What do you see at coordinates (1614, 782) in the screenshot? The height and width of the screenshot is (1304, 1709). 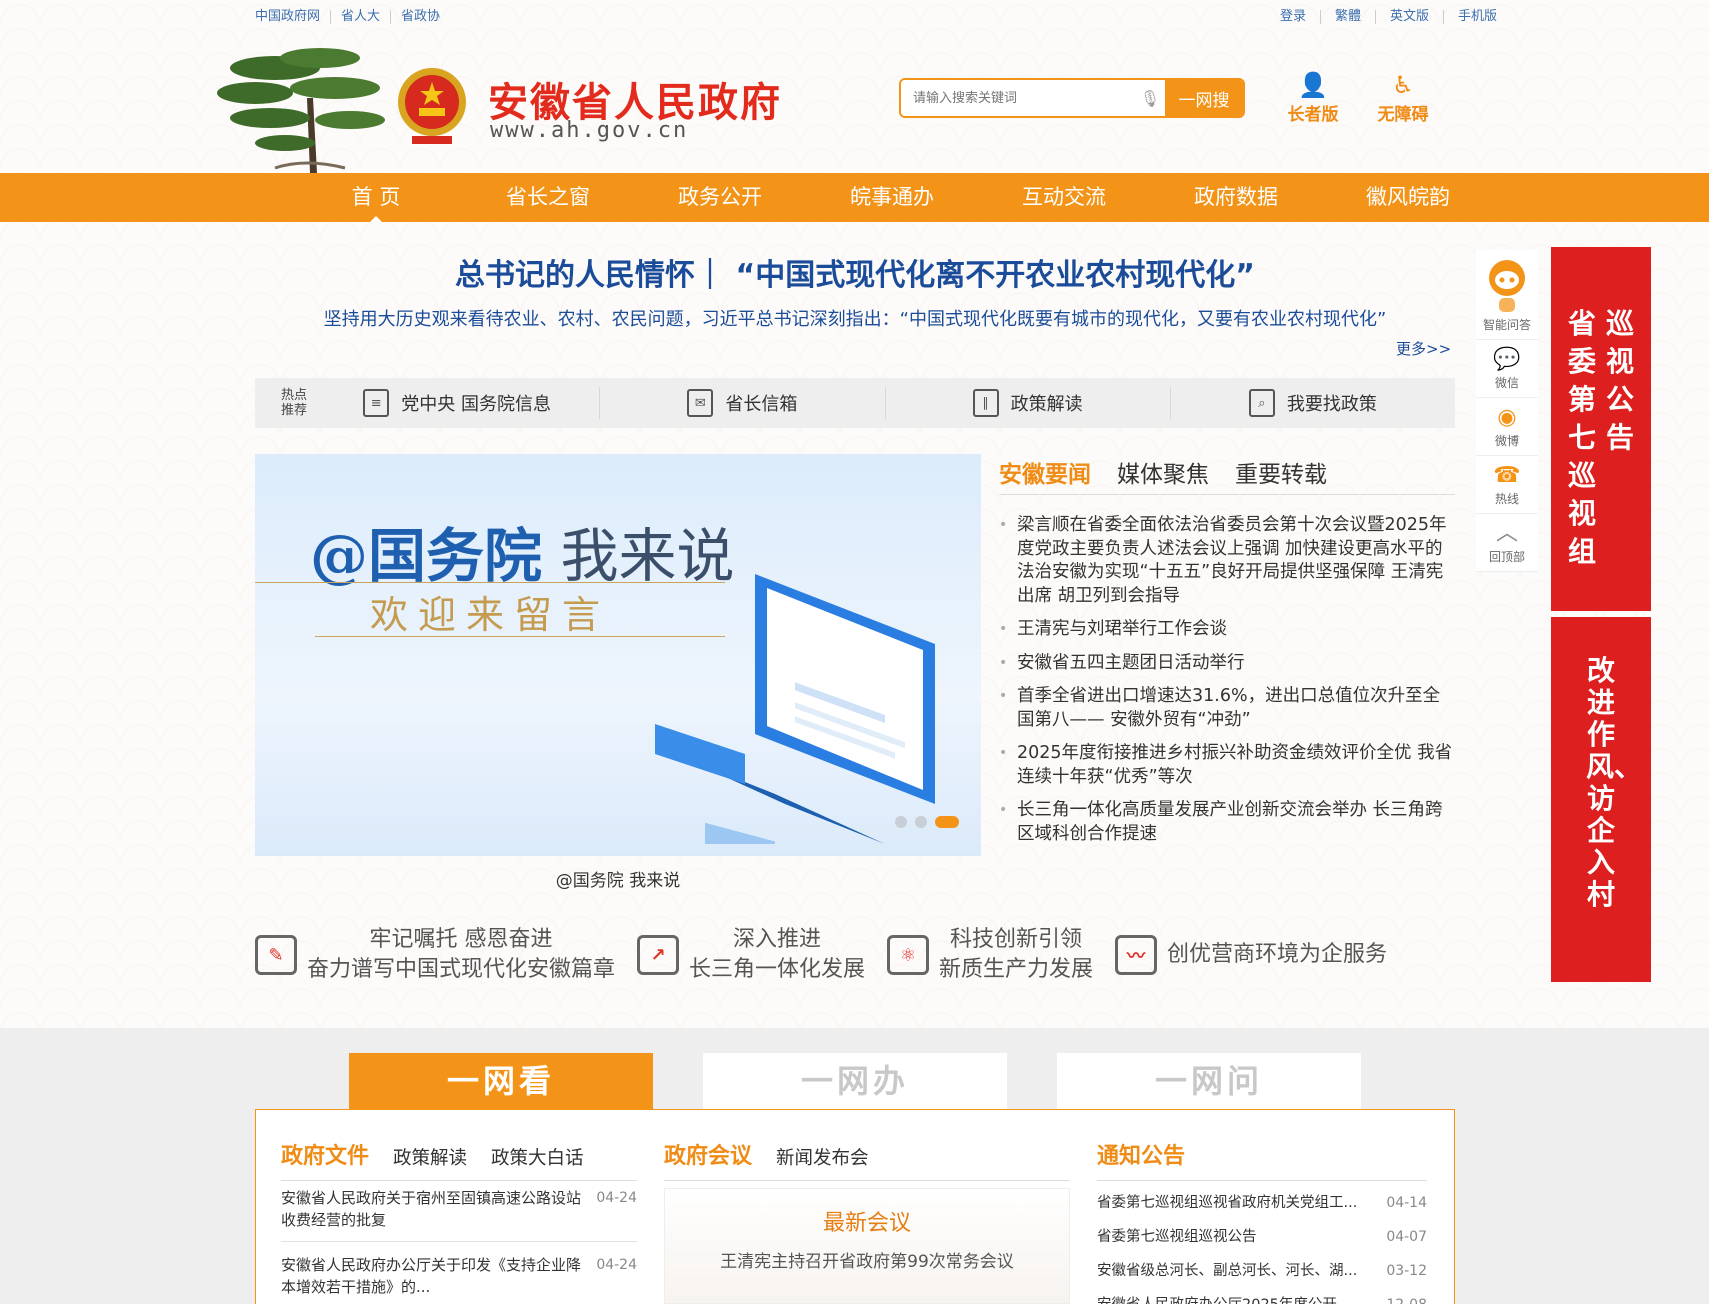 I see `style-improvement-text: 改进作风、访企入村` at bounding box center [1614, 782].